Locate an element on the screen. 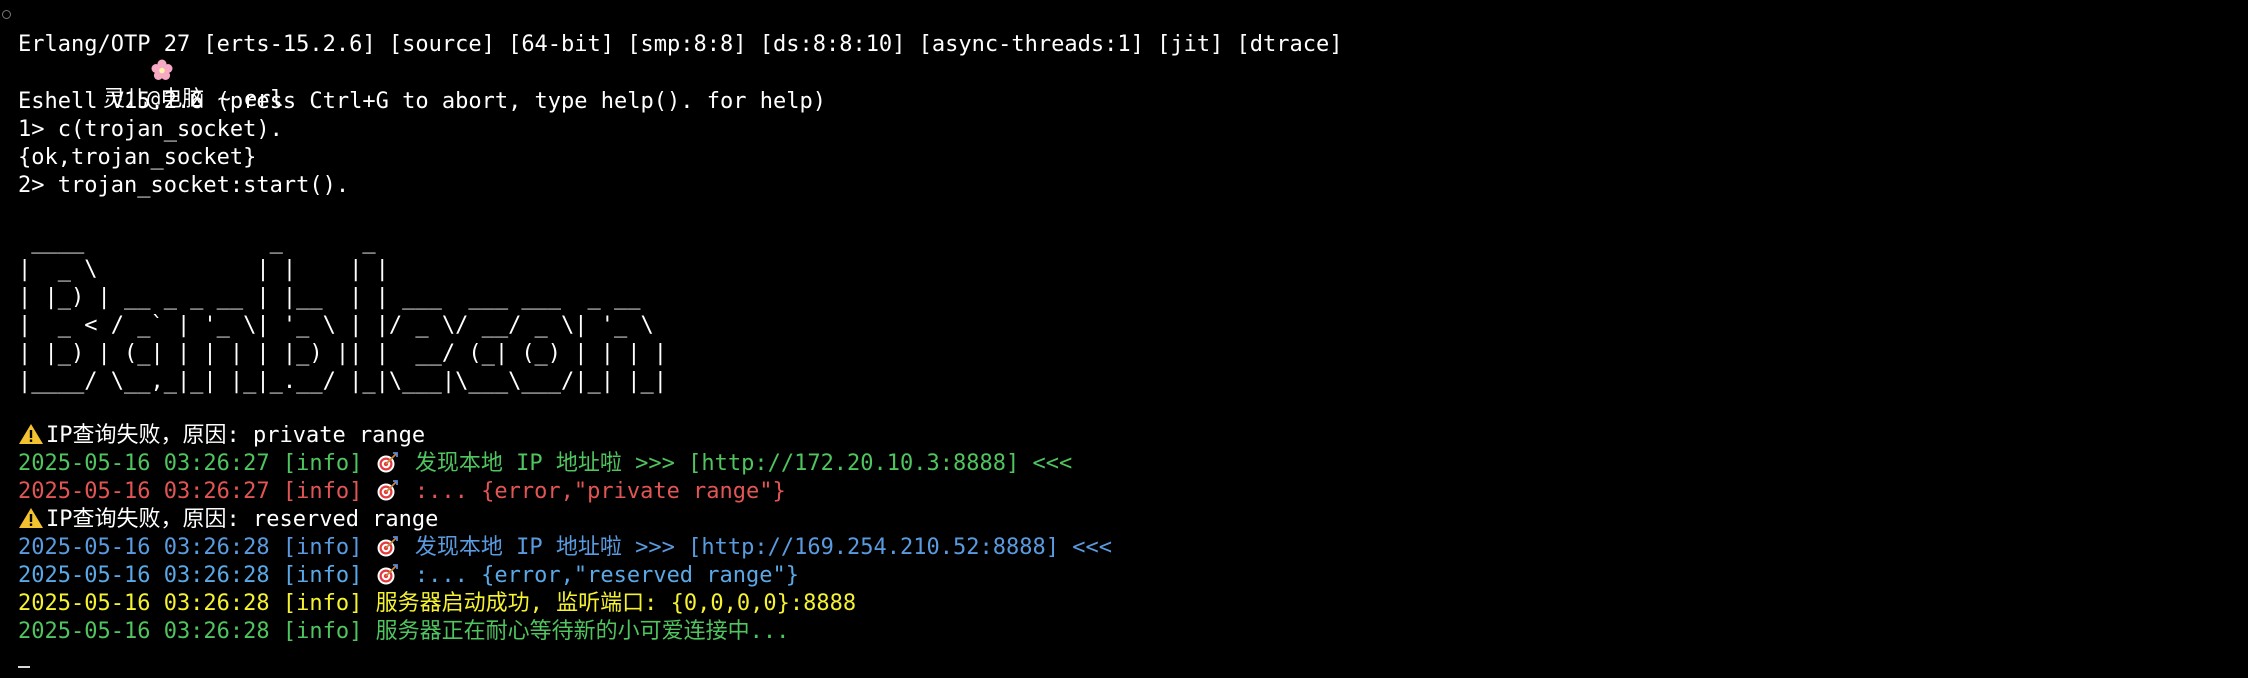 Image resolution: width=2248 pixels, height=678 pixels. compile-result-line: {ok,trojan_socket} is located at coordinates (137, 157).